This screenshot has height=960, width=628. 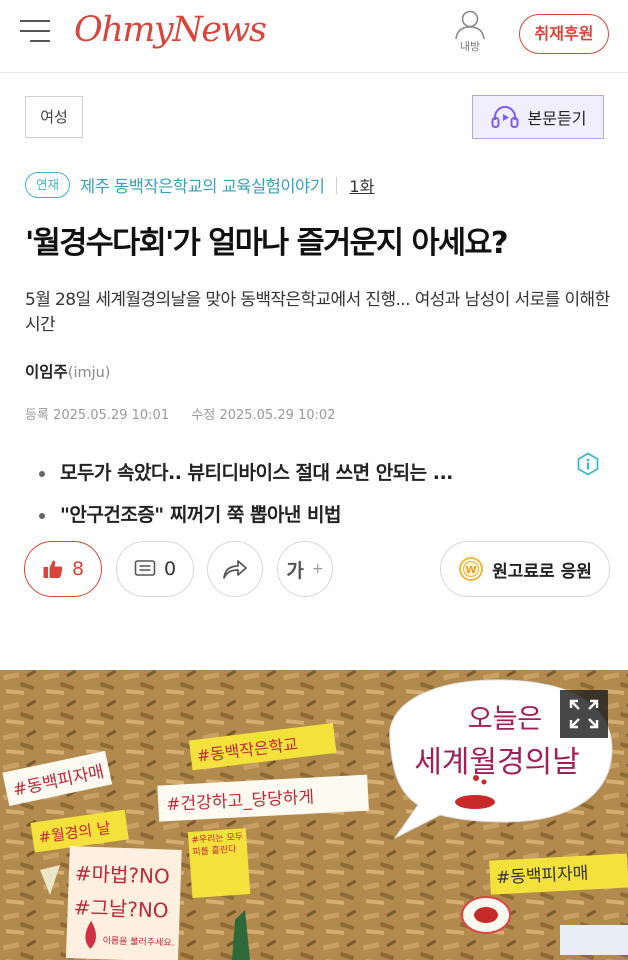 I want to click on like-count: 8, so click(x=78, y=569).